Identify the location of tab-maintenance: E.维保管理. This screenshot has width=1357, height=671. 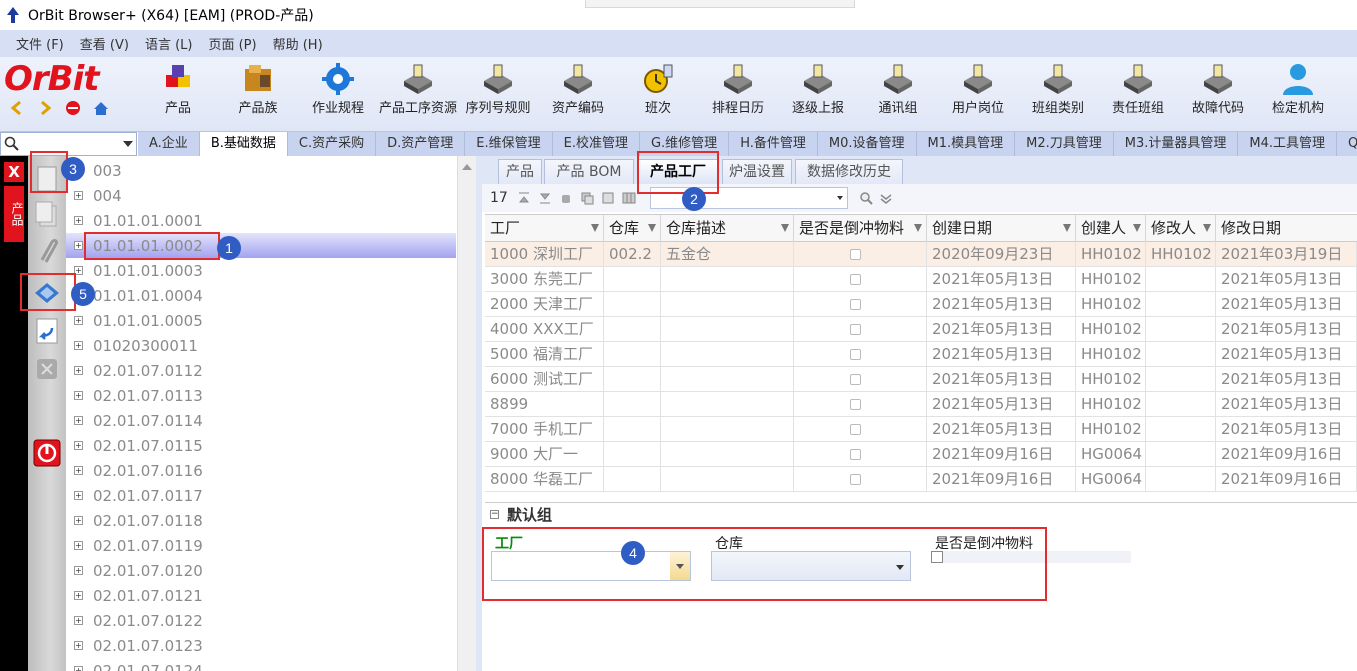
(509, 144).